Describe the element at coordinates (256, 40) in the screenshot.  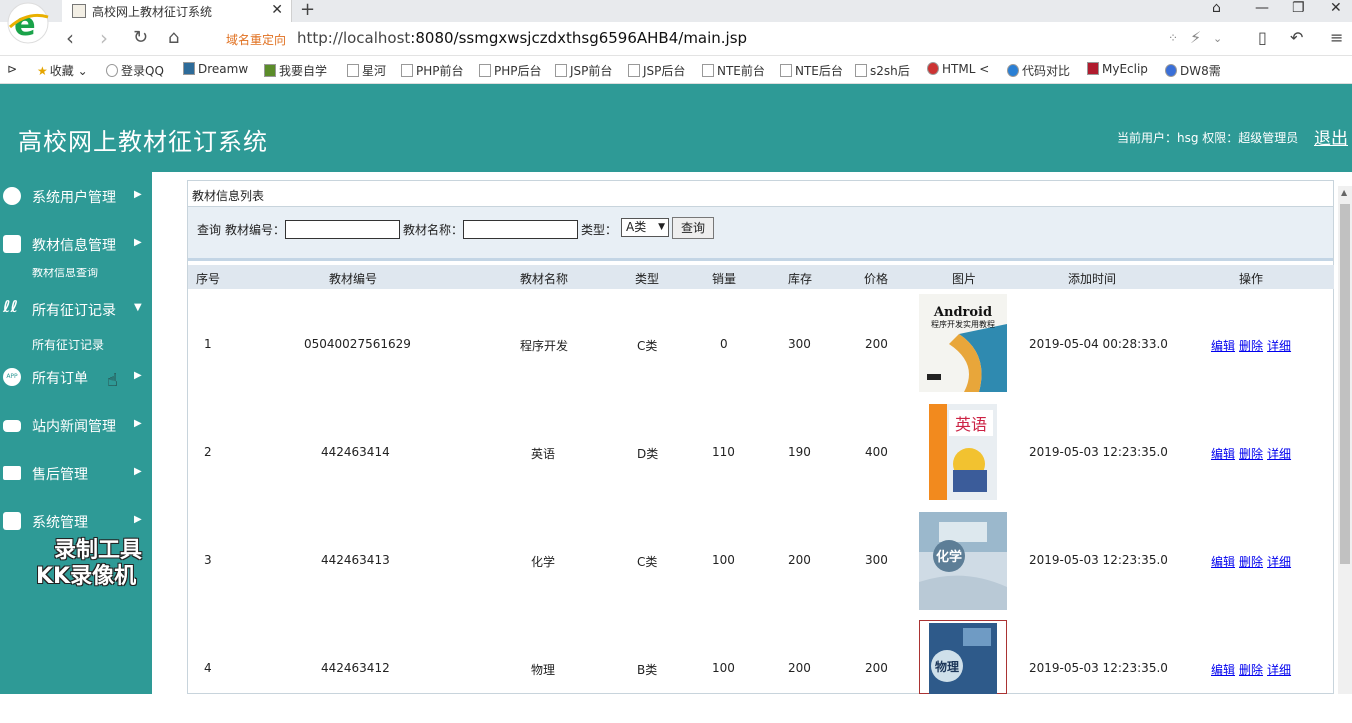
I see `redirect-label: 域名重定向` at that location.